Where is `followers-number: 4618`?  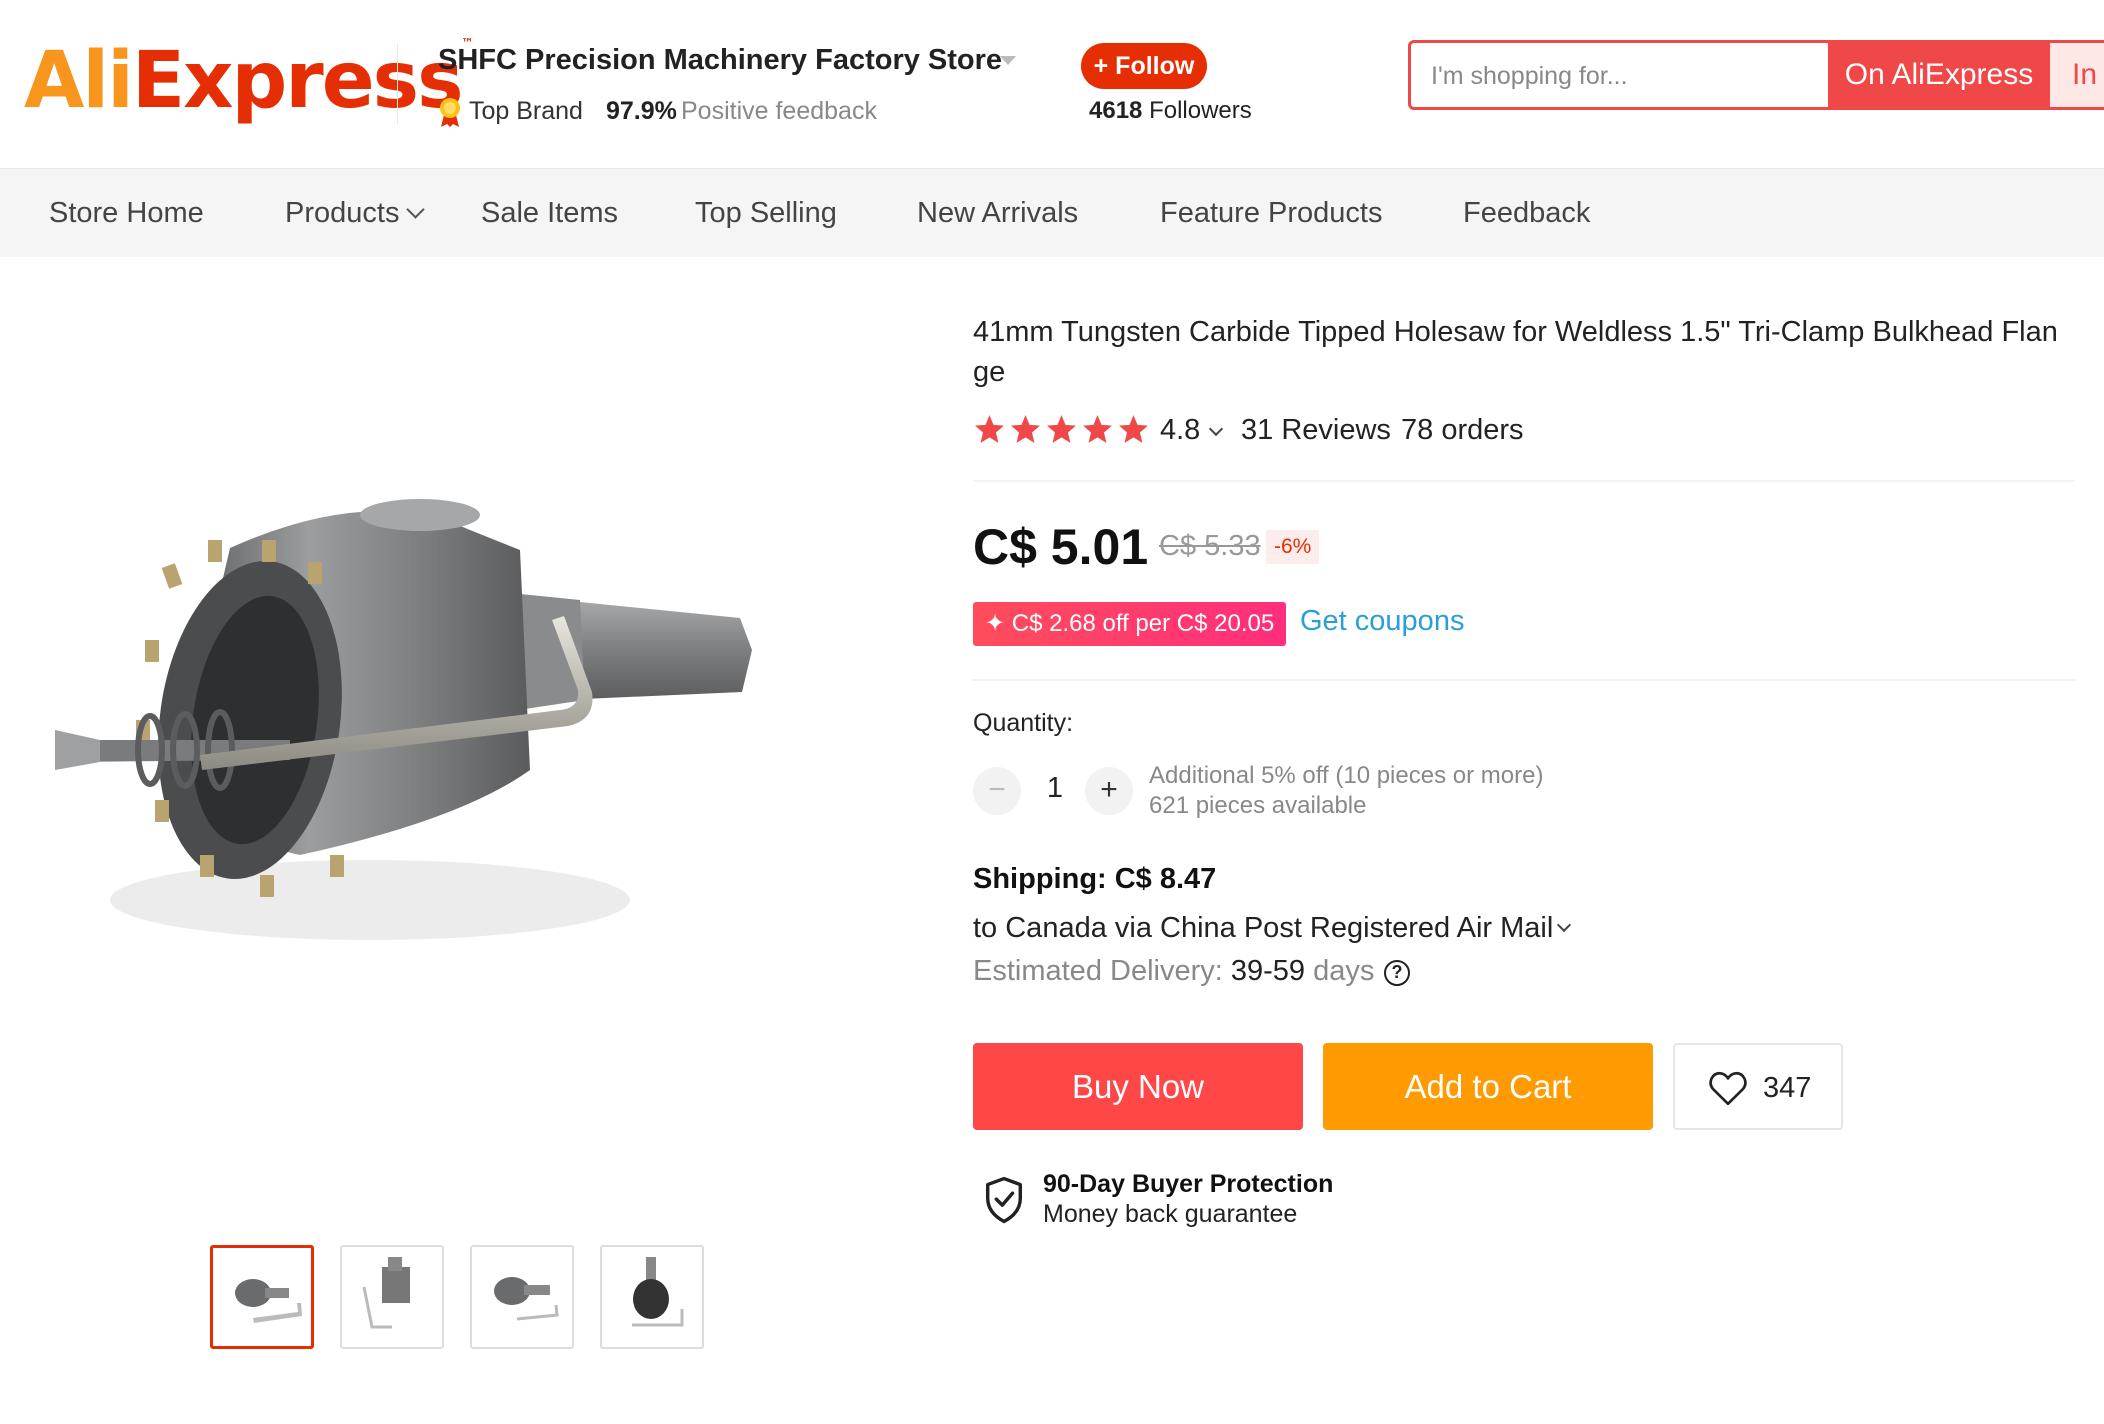 followers-number: 4618 is located at coordinates (1116, 110).